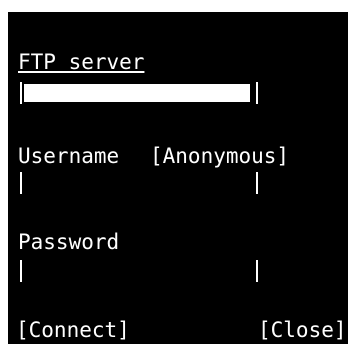 This screenshot has width=358, height=348. I want to click on username-field, so click(139, 183).